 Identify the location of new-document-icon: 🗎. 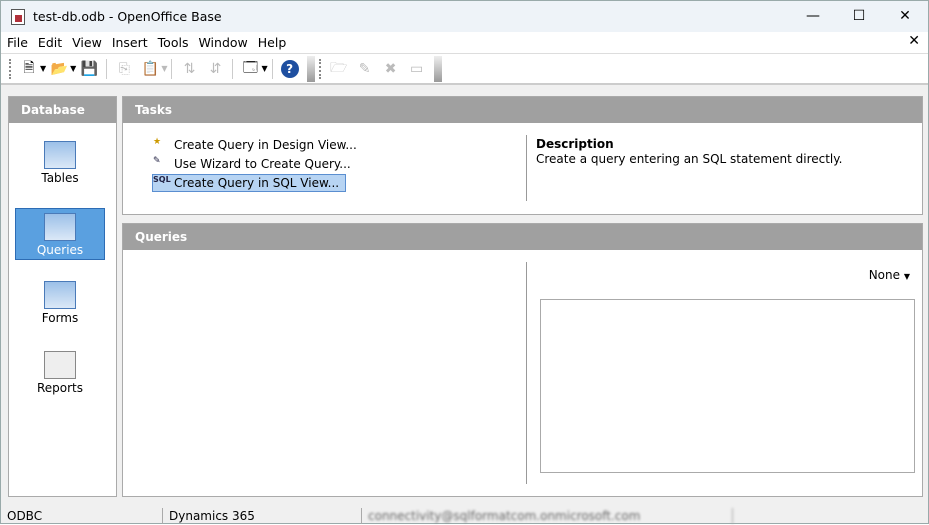
(29, 69).